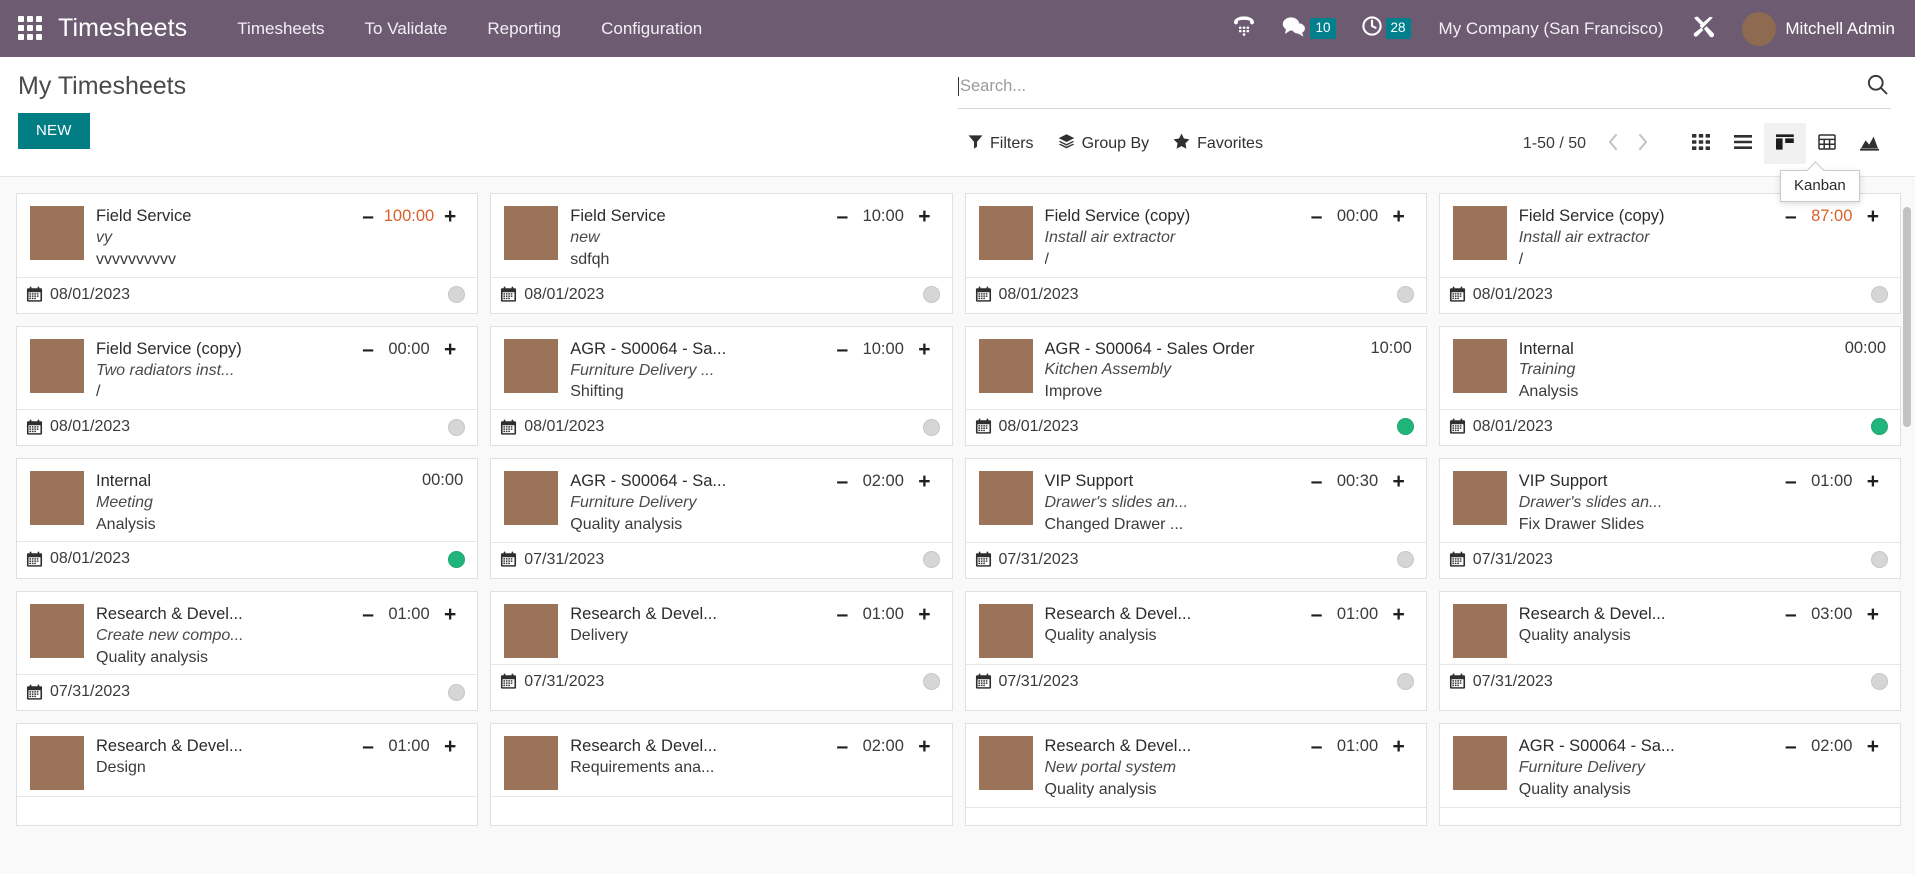 The width and height of the screenshot is (1915, 874). Describe the element at coordinates (406, 29) in the screenshot. I see `menu-item-to-validate: To Validate` at that location.